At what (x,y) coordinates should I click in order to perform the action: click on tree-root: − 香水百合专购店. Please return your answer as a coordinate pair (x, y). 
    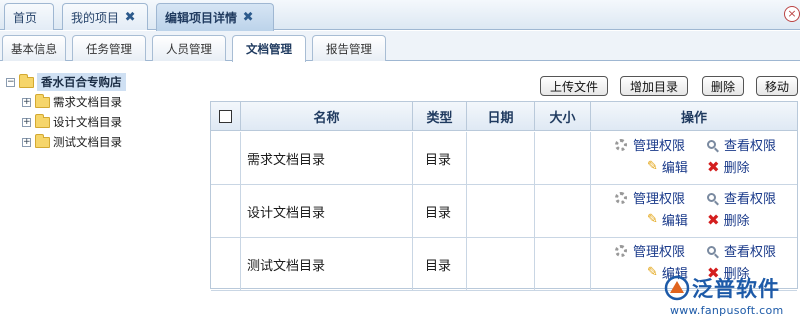
    Looking at the image, I should click on (101, 82).